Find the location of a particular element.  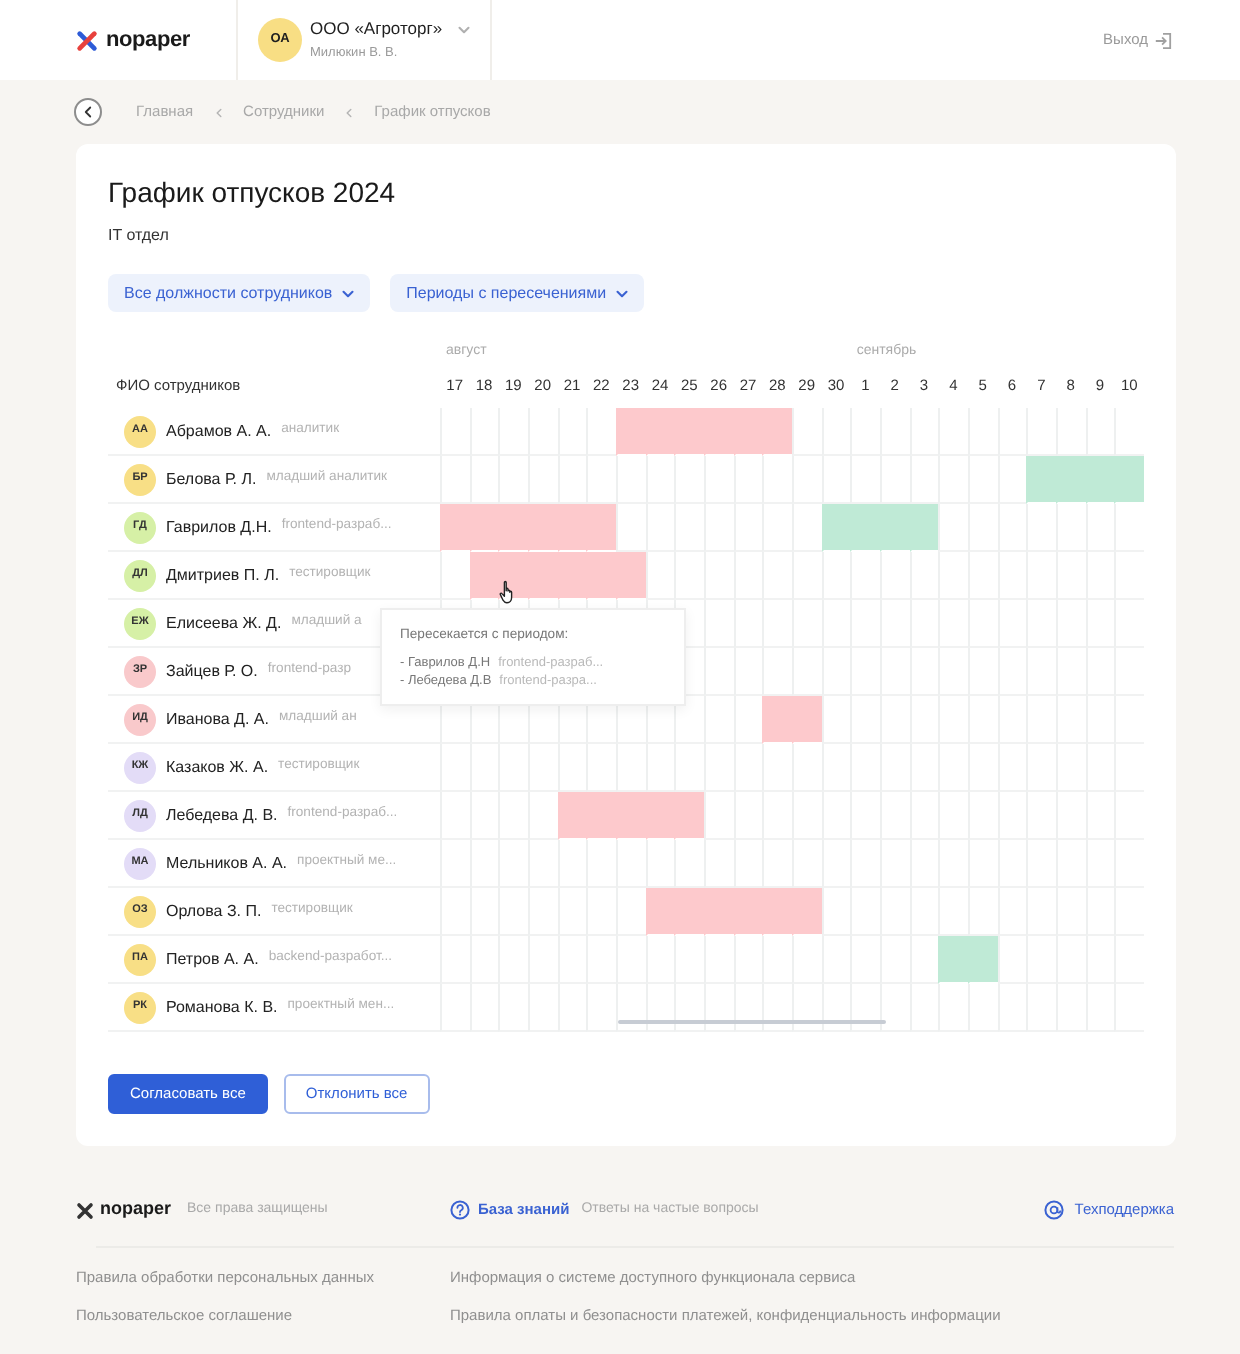

filter-dropdown: Периоды с пересечениями is located at coordinates (517, 293).